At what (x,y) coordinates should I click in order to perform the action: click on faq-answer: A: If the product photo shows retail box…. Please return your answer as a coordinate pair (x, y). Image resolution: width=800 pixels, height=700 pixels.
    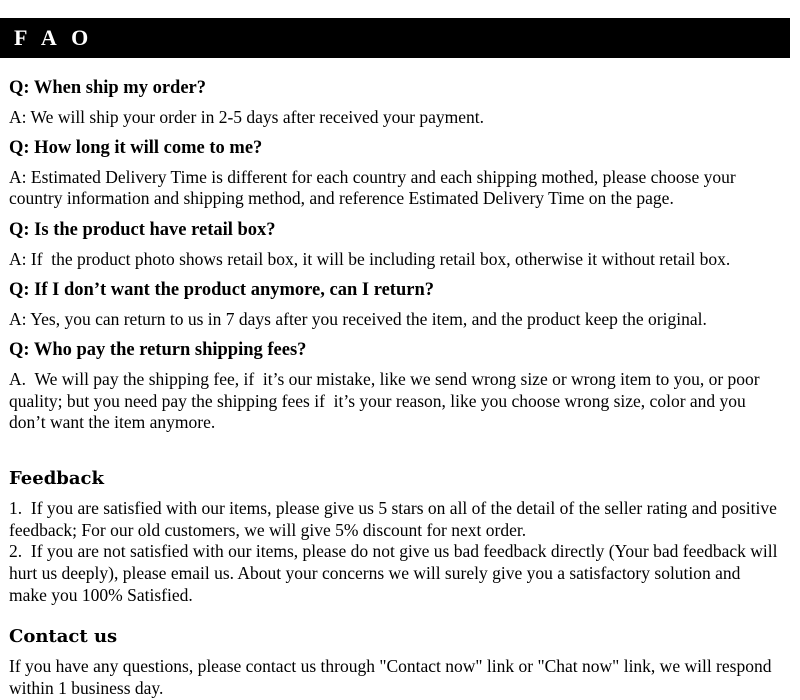
    Looking at the image, I should click on (370, 258).